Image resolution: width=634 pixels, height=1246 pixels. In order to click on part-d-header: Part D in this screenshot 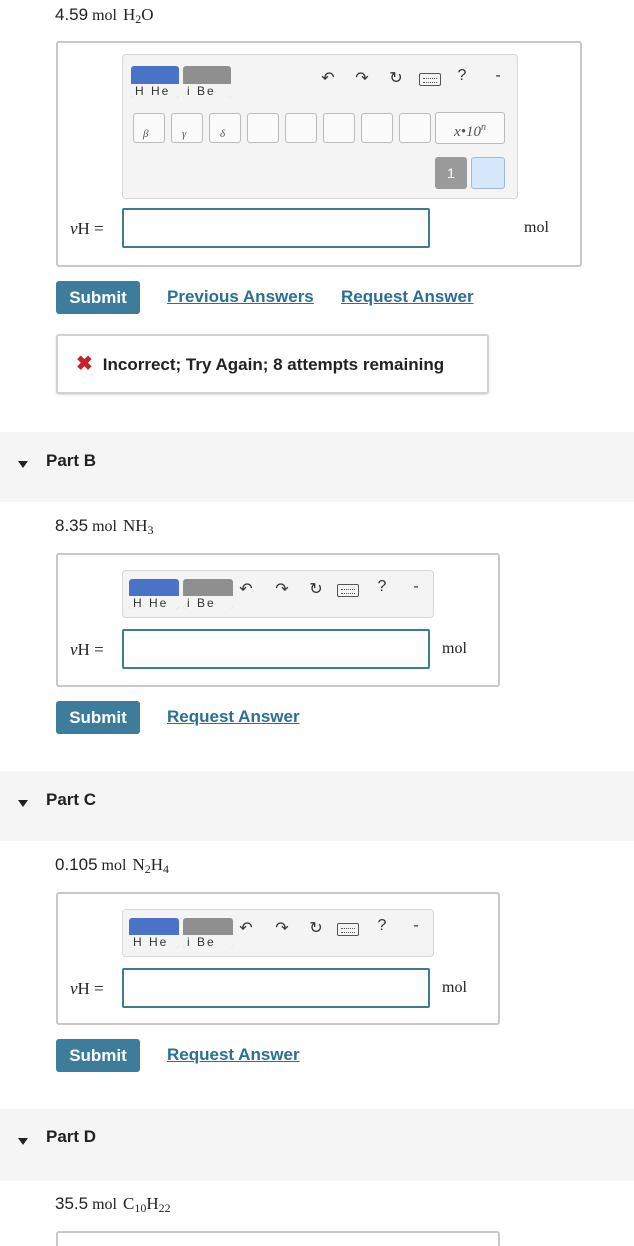, I will do `click(317, 1145)`.